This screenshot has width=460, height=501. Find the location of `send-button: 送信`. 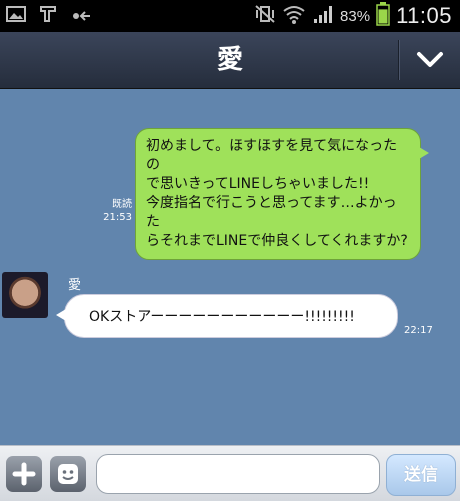

send-button: 送信 is located at coordinates (421, 475).